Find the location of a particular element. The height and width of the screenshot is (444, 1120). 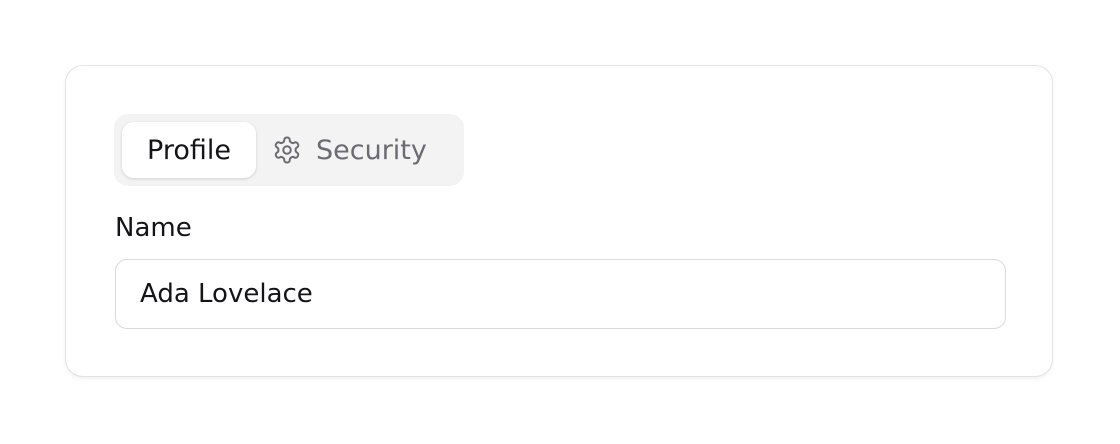

gear-icon is located at coordinates (287, 150).